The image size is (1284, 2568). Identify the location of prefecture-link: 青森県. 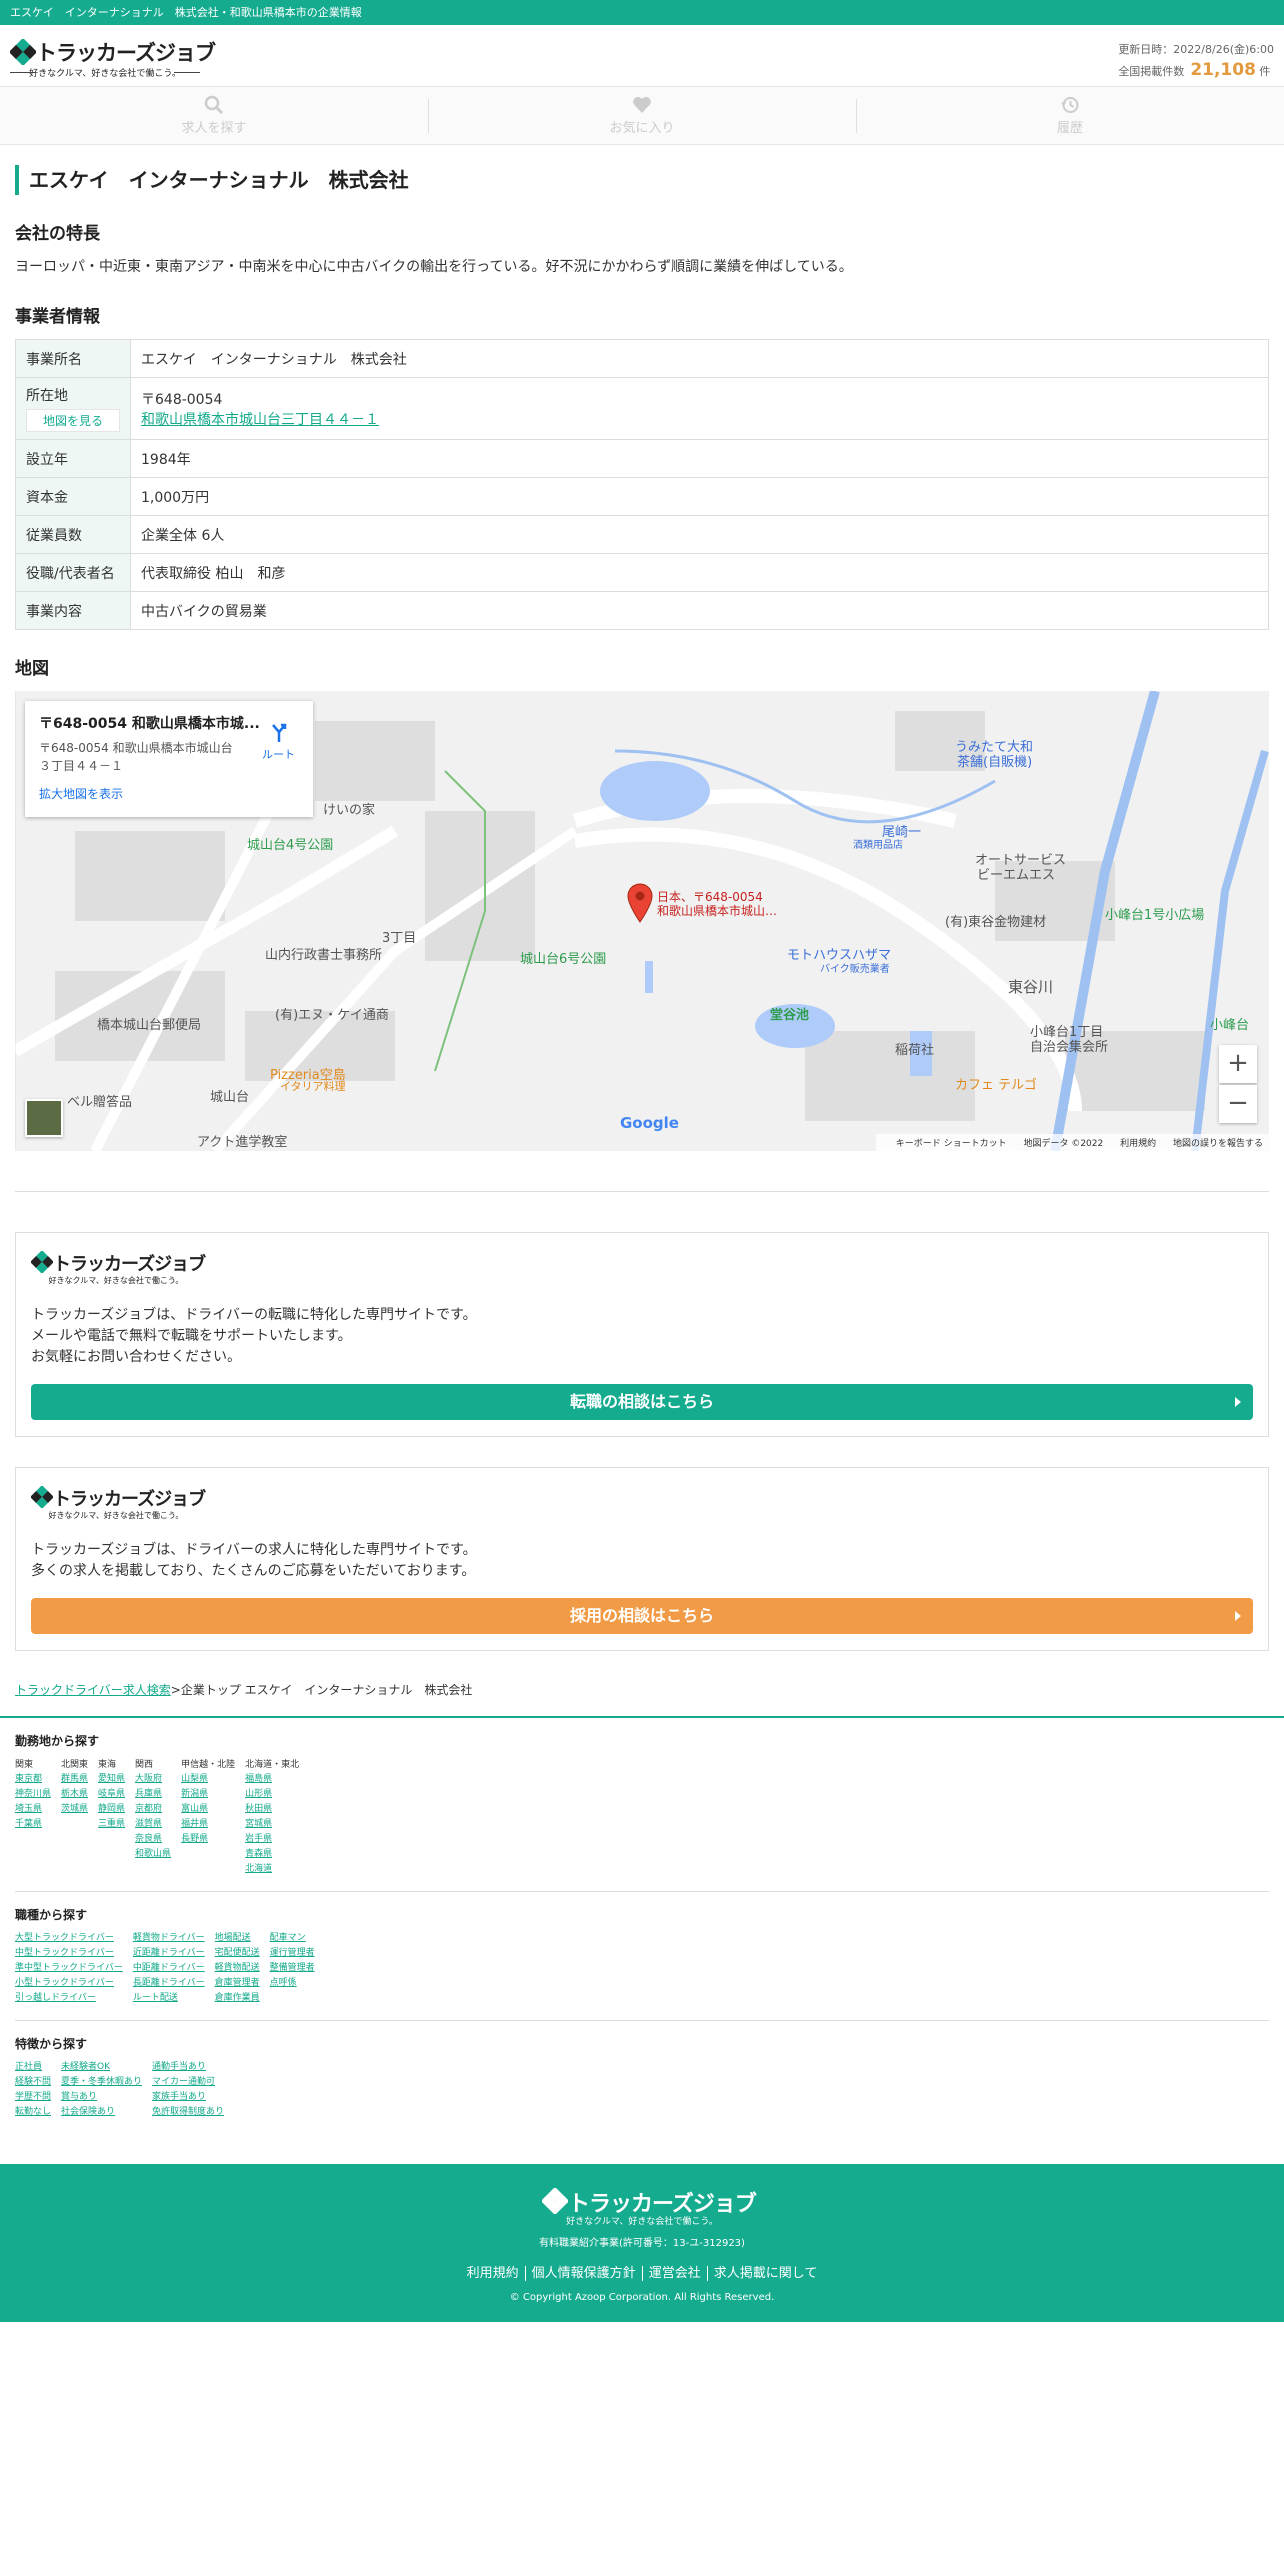
(272, 1854).